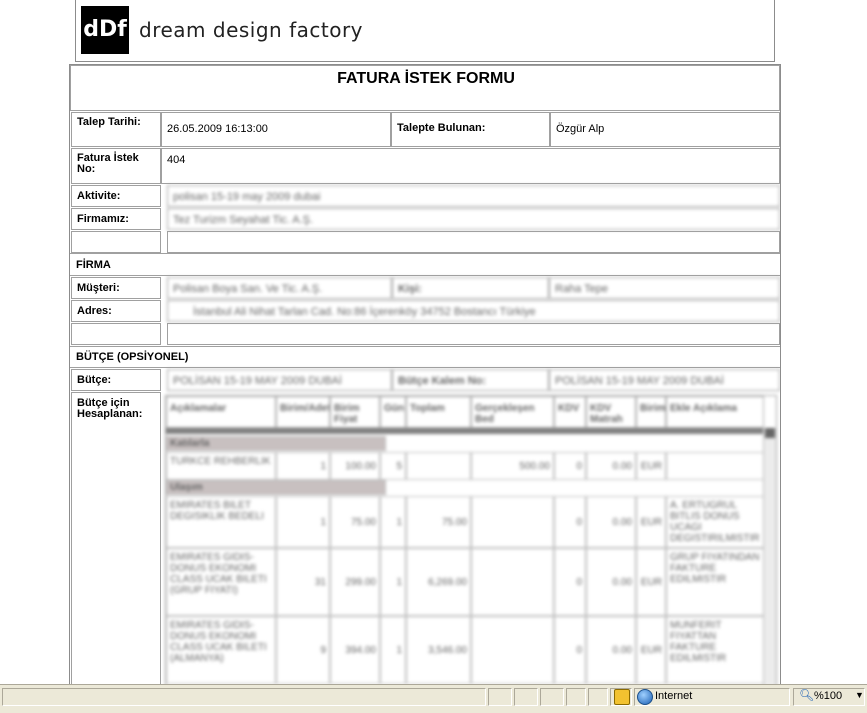  Describe the element at coordinates (470, 288) in the screenshot. I see `musteri-kisi-label: Kişi:` at that location.